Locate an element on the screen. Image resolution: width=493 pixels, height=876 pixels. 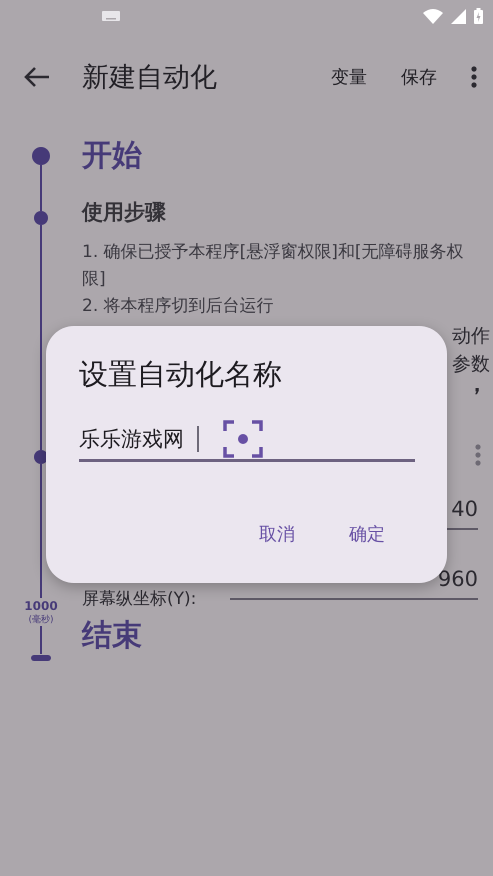
dialog-button: 确定 is located at coordinates (367, 534).